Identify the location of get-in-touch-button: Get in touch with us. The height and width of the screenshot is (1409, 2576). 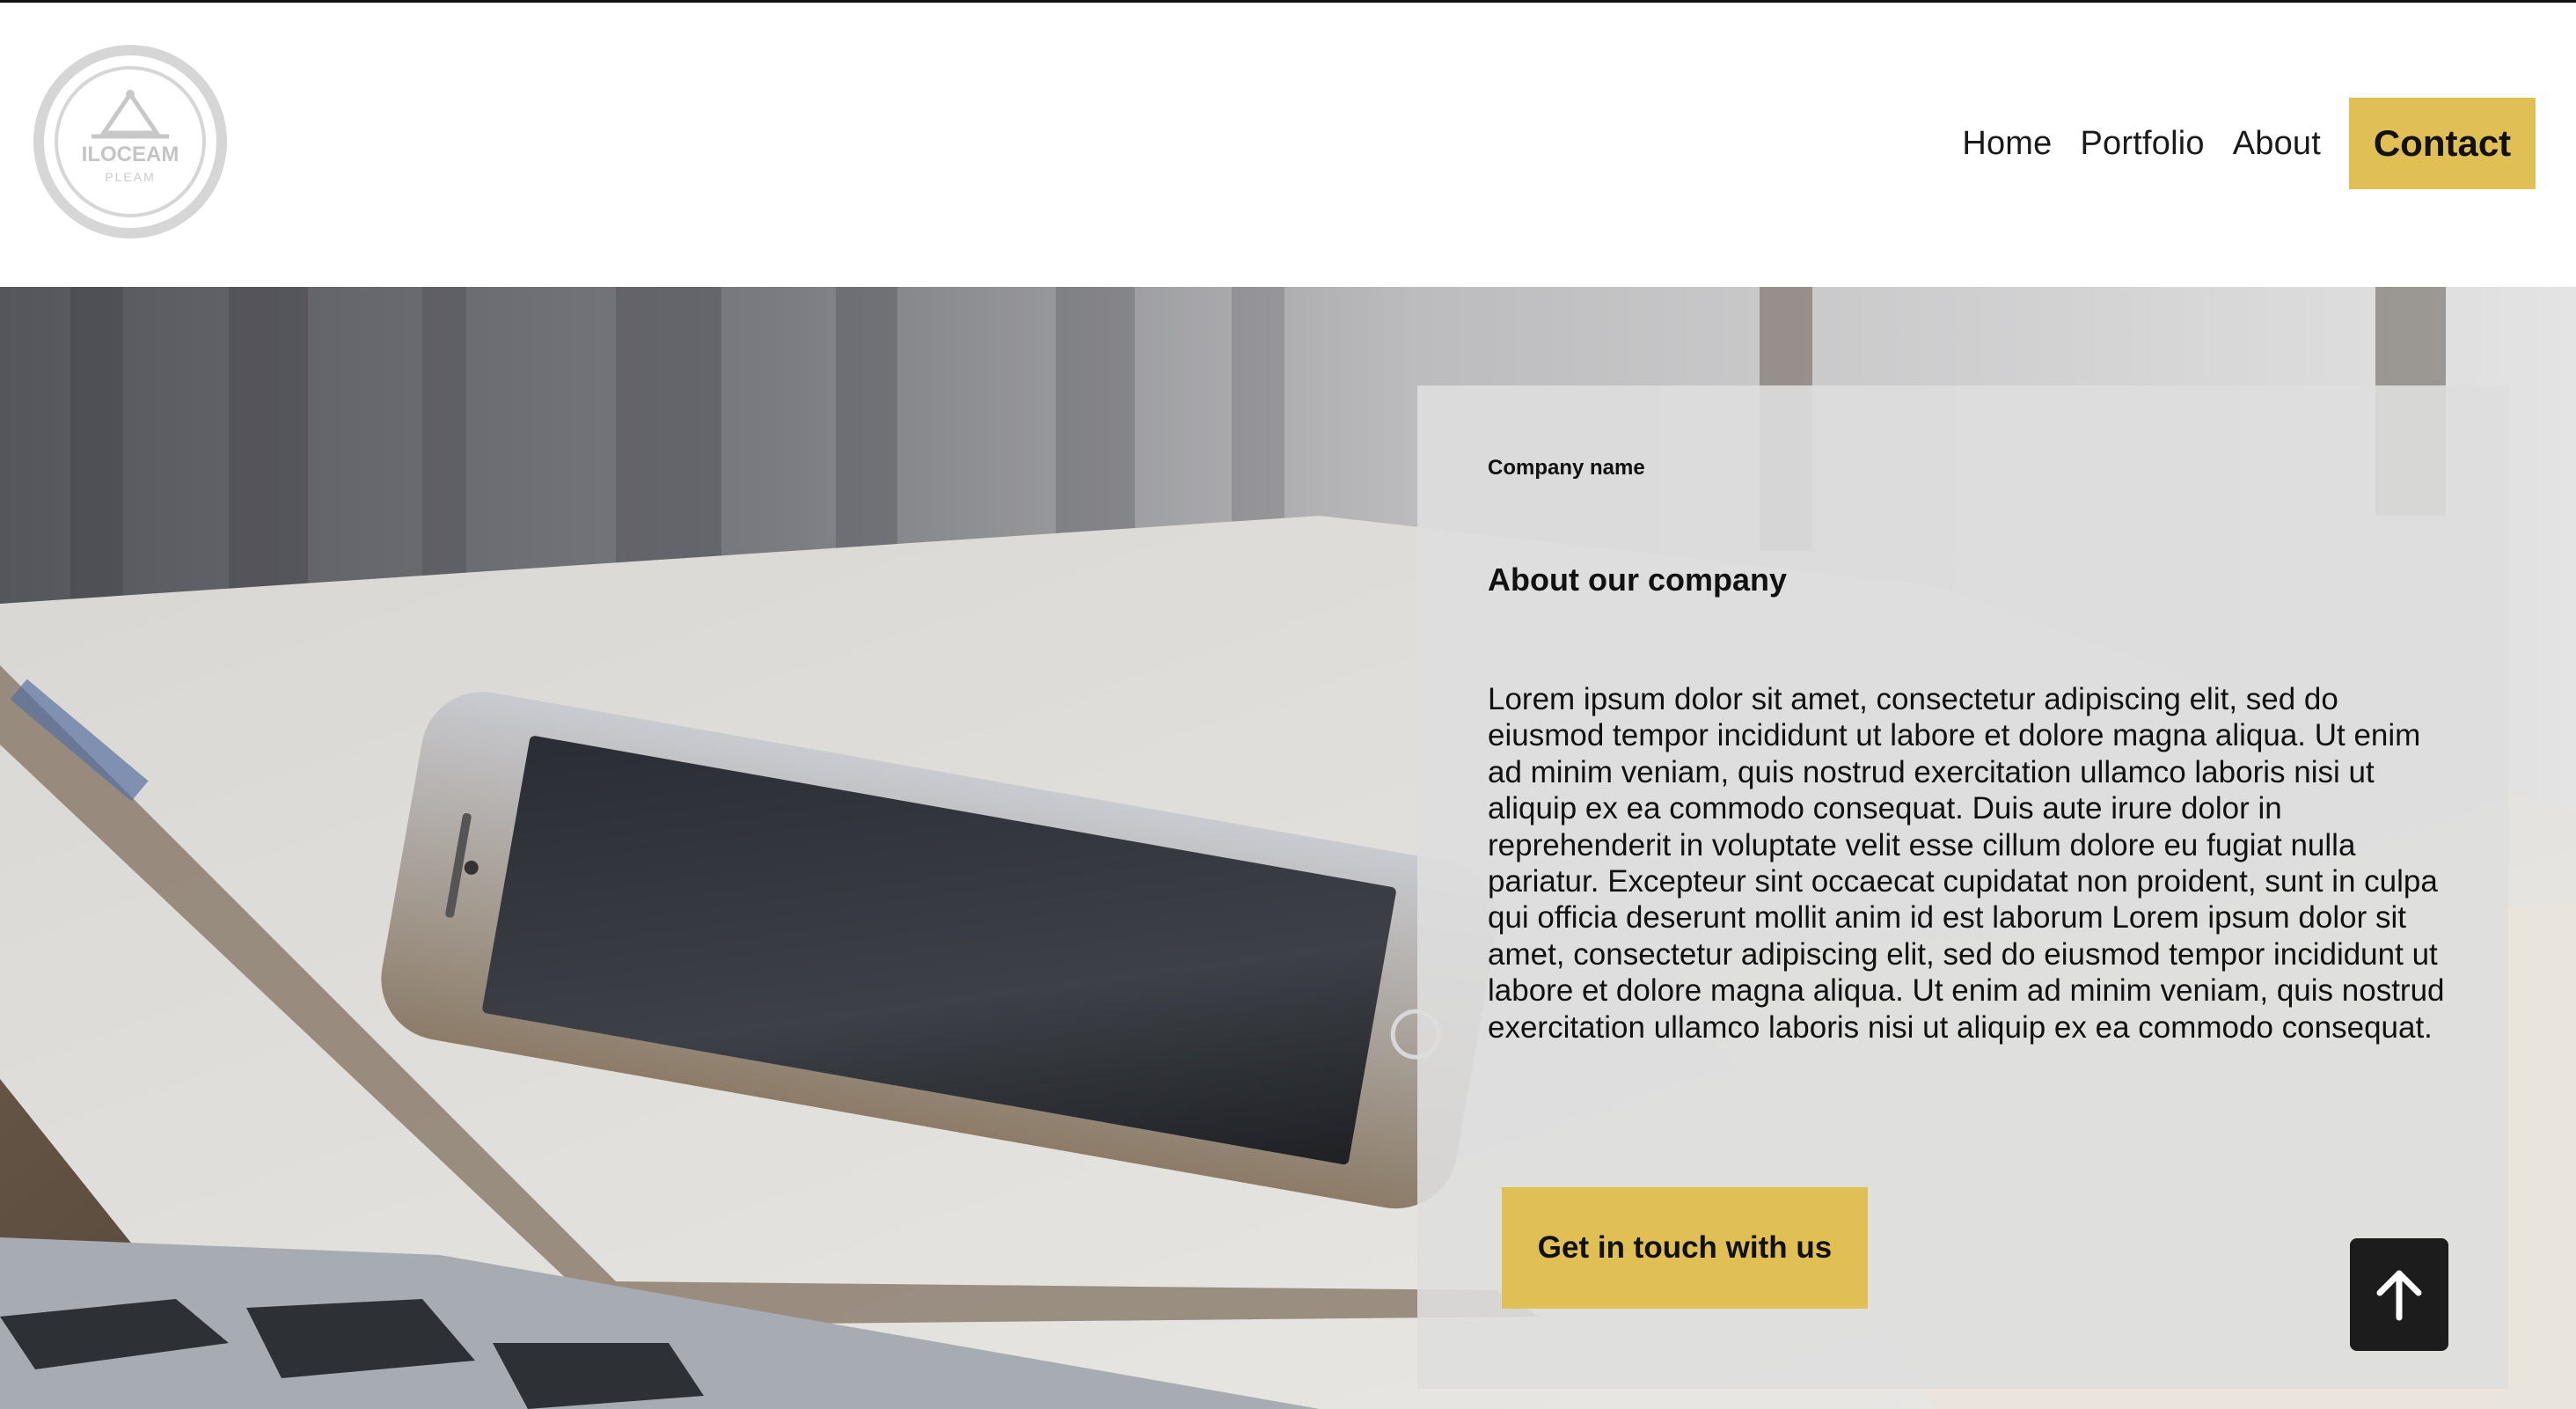
(1685, 1248).